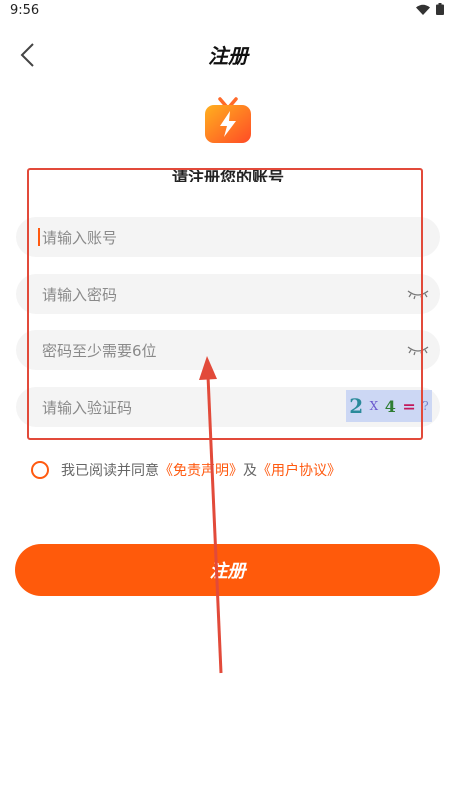 This screenshot has width=456, height=811. Describe the element at coordinates (425, 406) in the screenshot. I see `captcha-question: ?` at that location.